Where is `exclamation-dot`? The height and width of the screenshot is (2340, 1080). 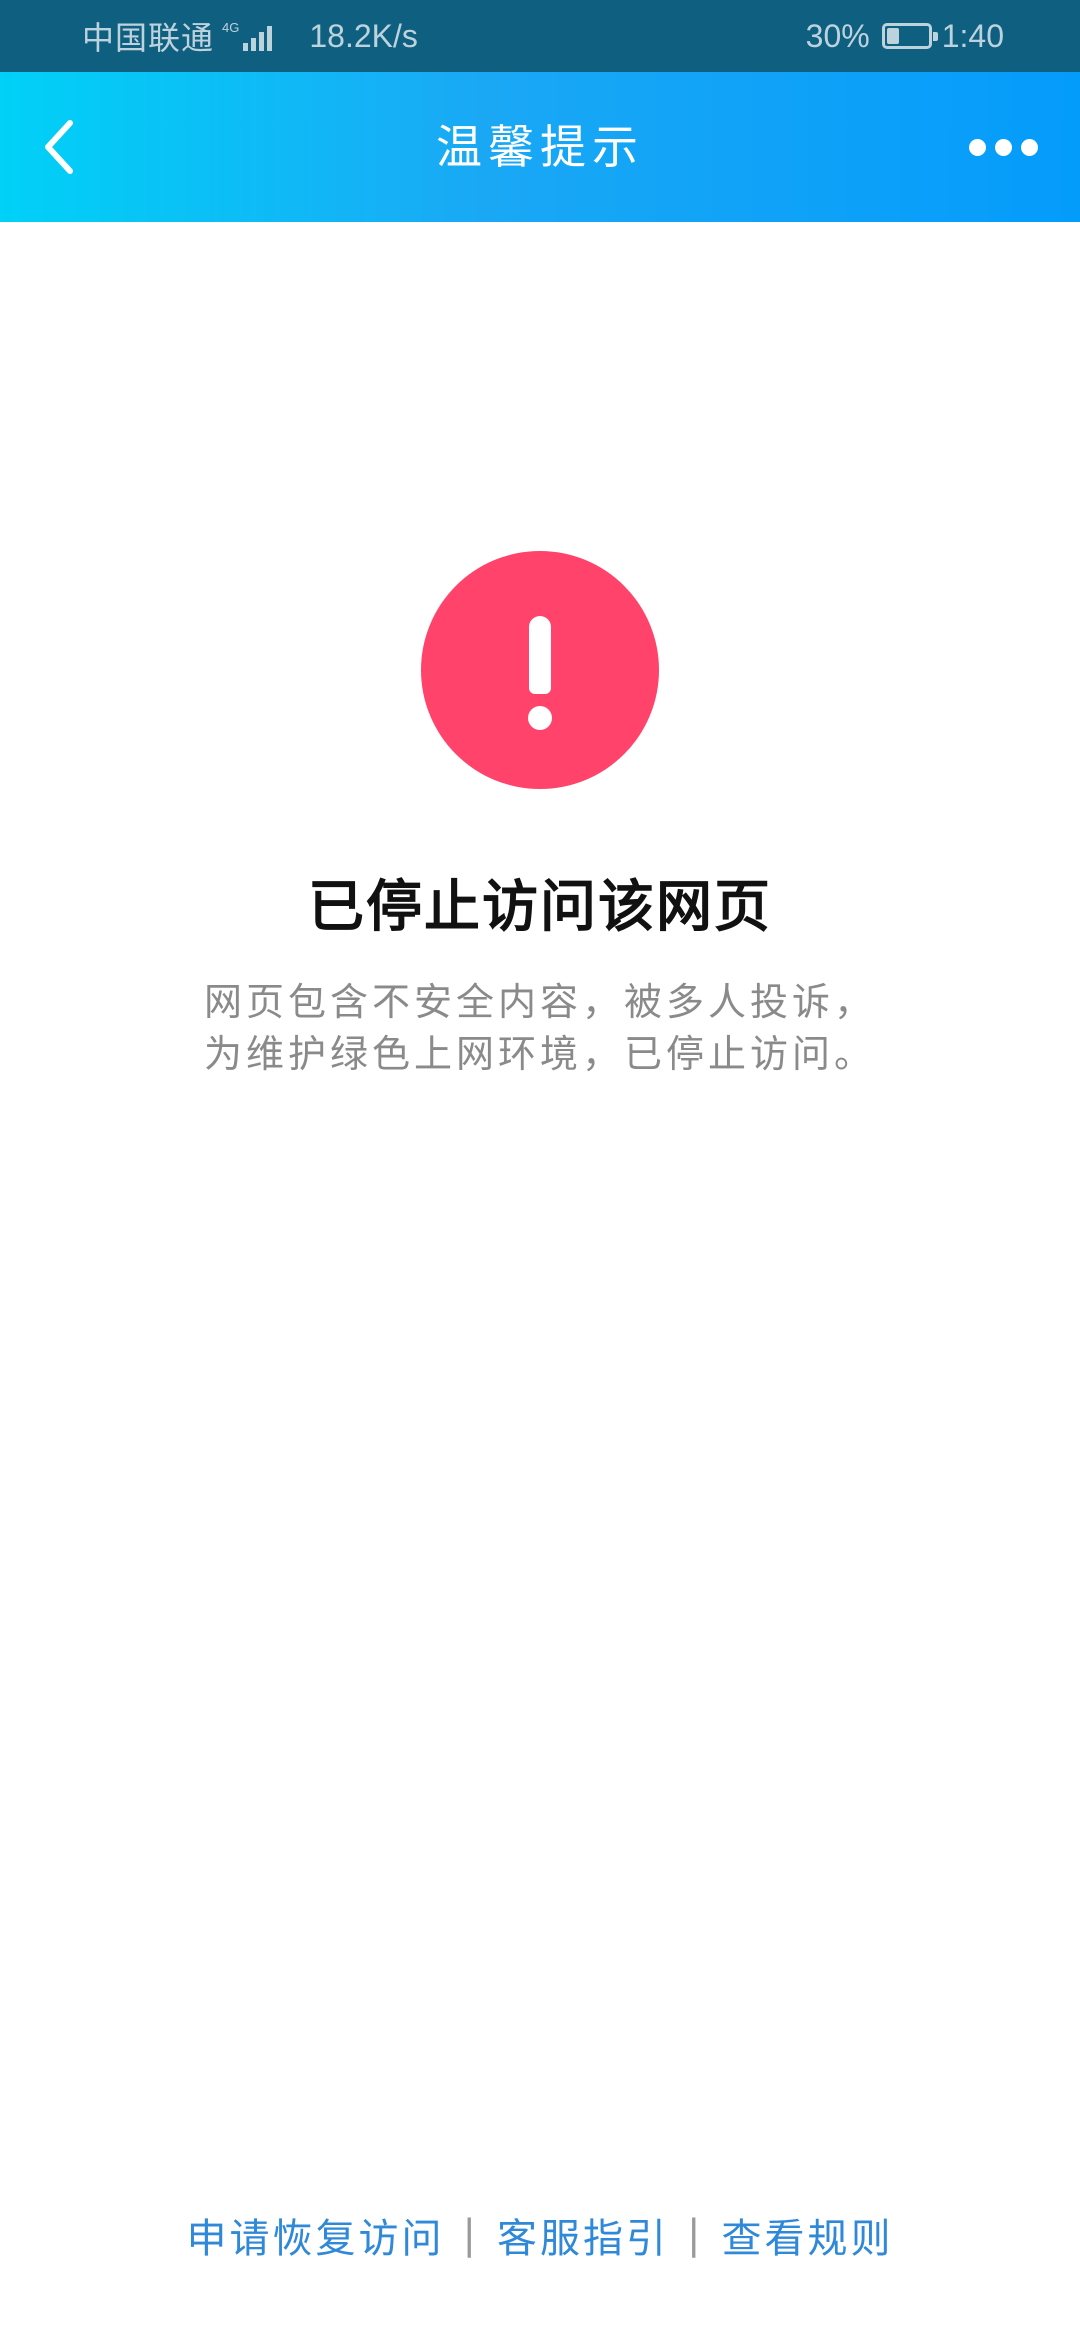
exclamation-dot is located at coordinates (540, 718).